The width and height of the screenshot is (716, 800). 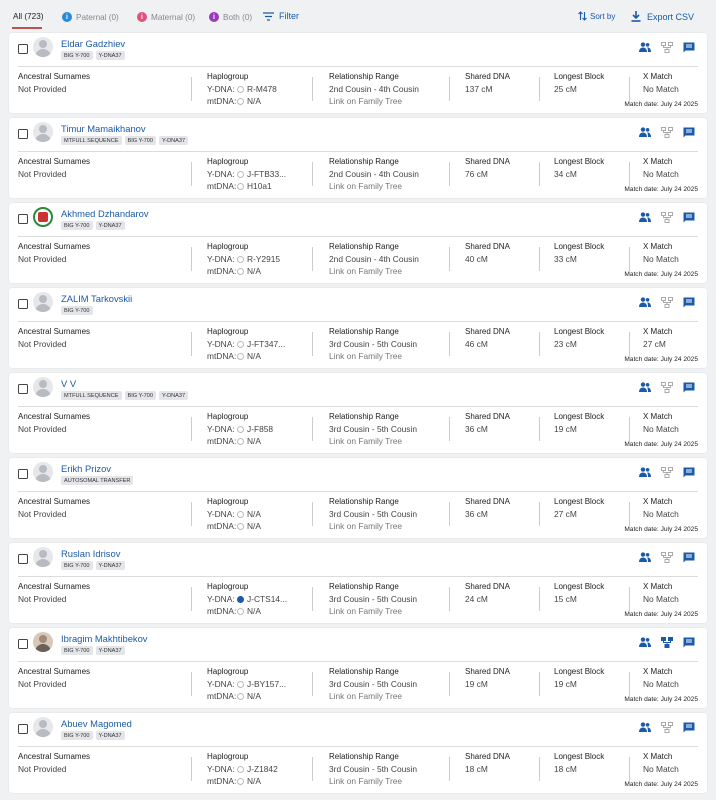 What do you see at coordinates (487, 83) in the screenshot?
I see `shared-dna-column: Shared DNA 137 cM` at bounding box center [487, 83].